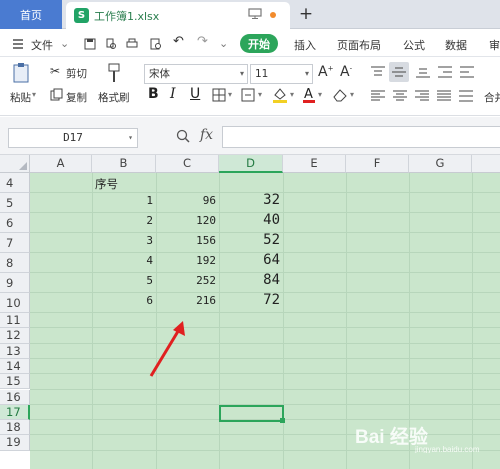 This screenshot has width=500, height=469. What do you see at coordinates (340, 95) in the screenshot?
I see `clear-icon` at bounding box center [340, 95].